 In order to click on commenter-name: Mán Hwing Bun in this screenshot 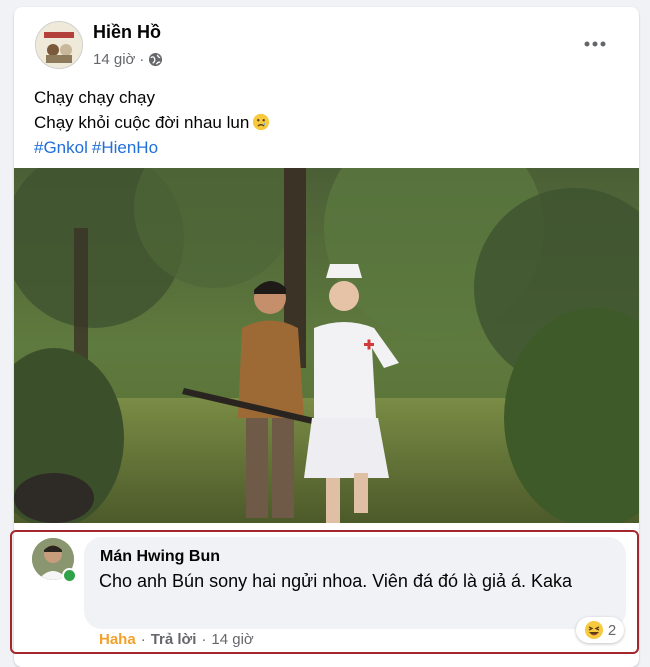, I will do `click(160, 557)`.